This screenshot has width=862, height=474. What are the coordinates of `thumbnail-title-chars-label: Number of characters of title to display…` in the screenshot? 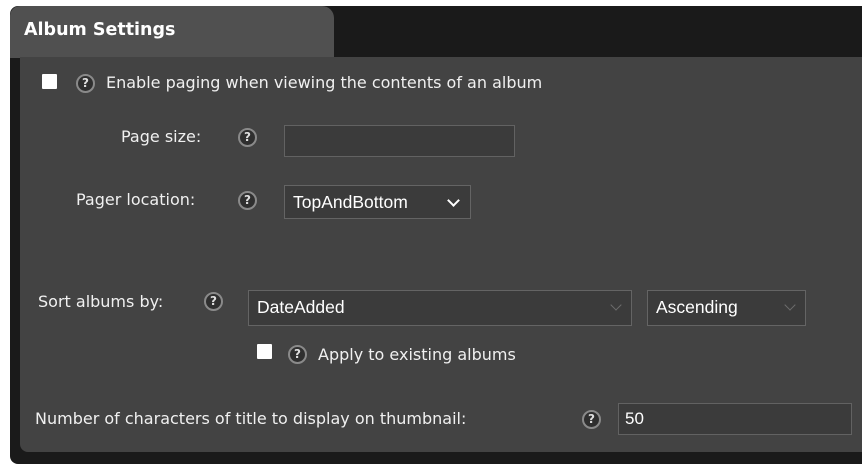 It's located at (251, 418).